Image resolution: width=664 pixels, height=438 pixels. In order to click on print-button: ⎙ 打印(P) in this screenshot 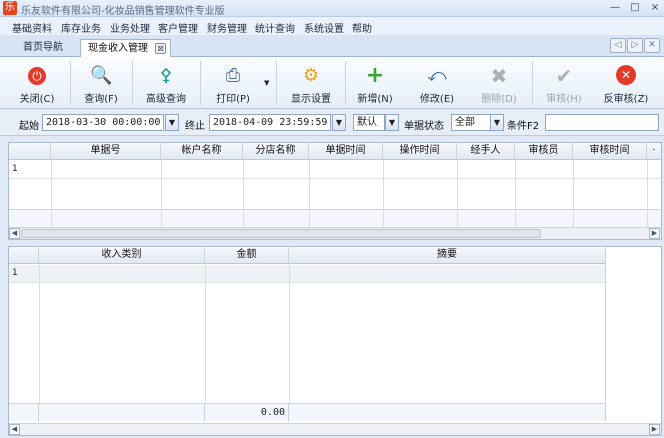, I will do `click(233, 83)`.